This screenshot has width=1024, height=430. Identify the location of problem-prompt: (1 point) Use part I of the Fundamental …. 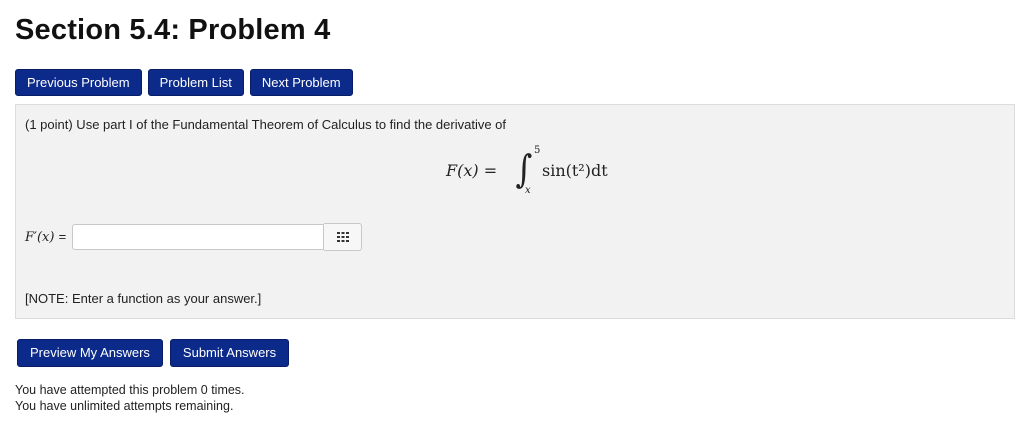
(266, 124).